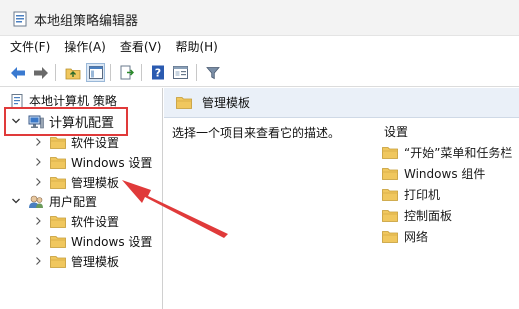 The width and height of the screenshot is (519, 309). What do you see at coordinates (196, 47) in the screenshot?
I see `menu-help: 帮助(H)` at bounding box center [196, 47].